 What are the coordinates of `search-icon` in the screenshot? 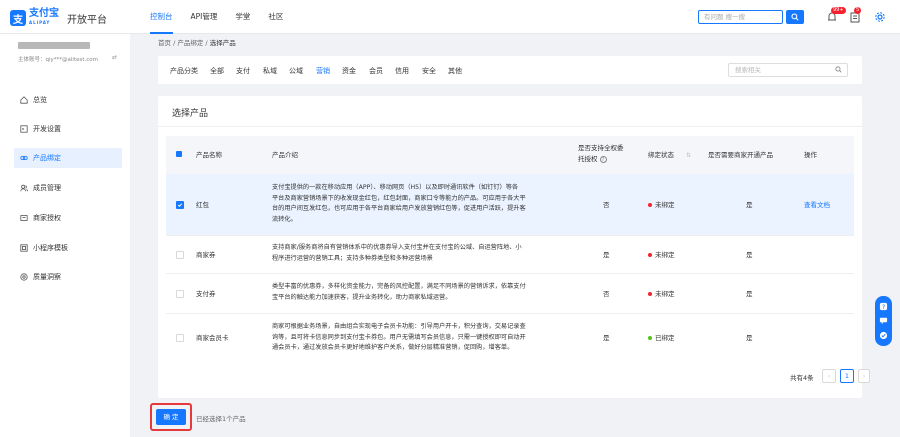 It's located at (838, 69).